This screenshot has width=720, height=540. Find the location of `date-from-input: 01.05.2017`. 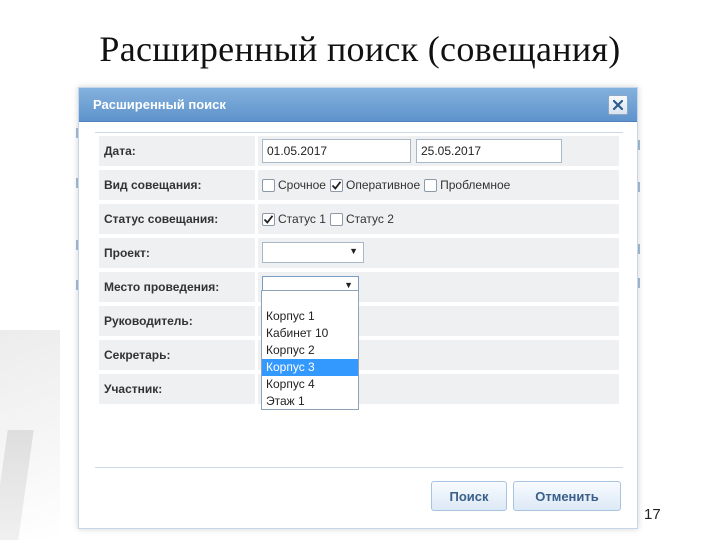

date-from-input: 01.05.2017 is located at coordinates (336, 151).